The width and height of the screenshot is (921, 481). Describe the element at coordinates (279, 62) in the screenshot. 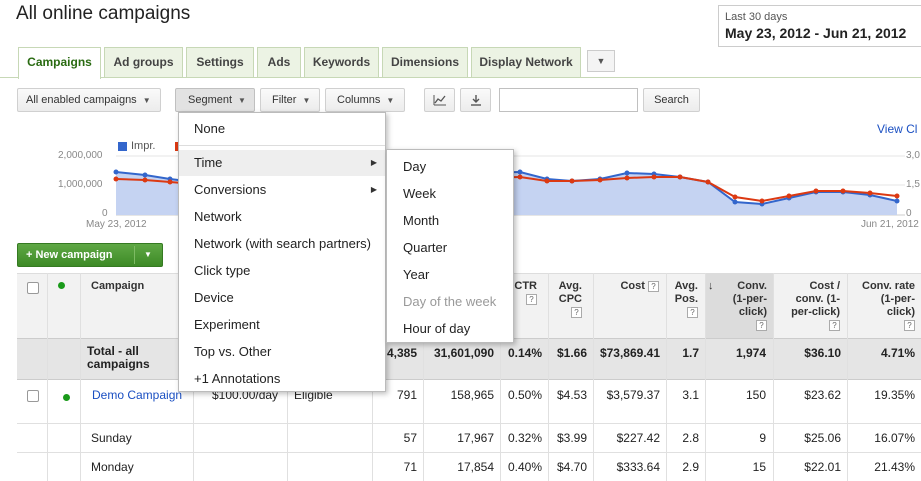

I see `tab-ads: Ads` at that location.